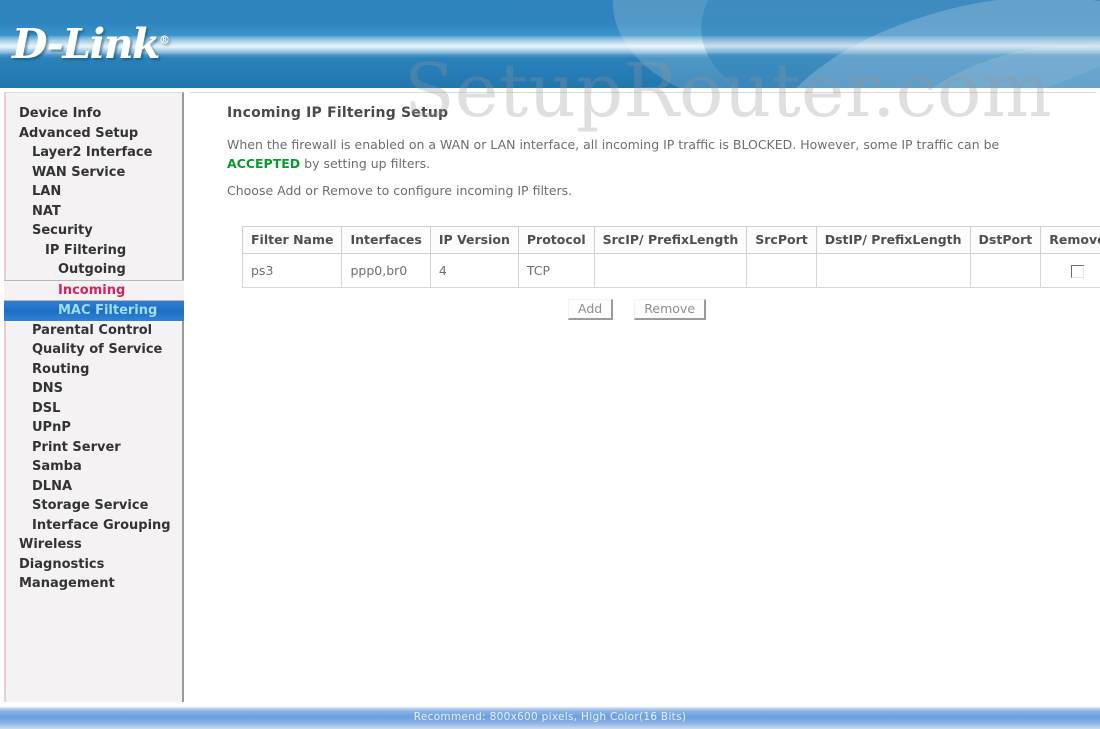 This screenshot has height=729, width=1100. I want to click on sidebar-item-nat: NAT, so click(94, 212).